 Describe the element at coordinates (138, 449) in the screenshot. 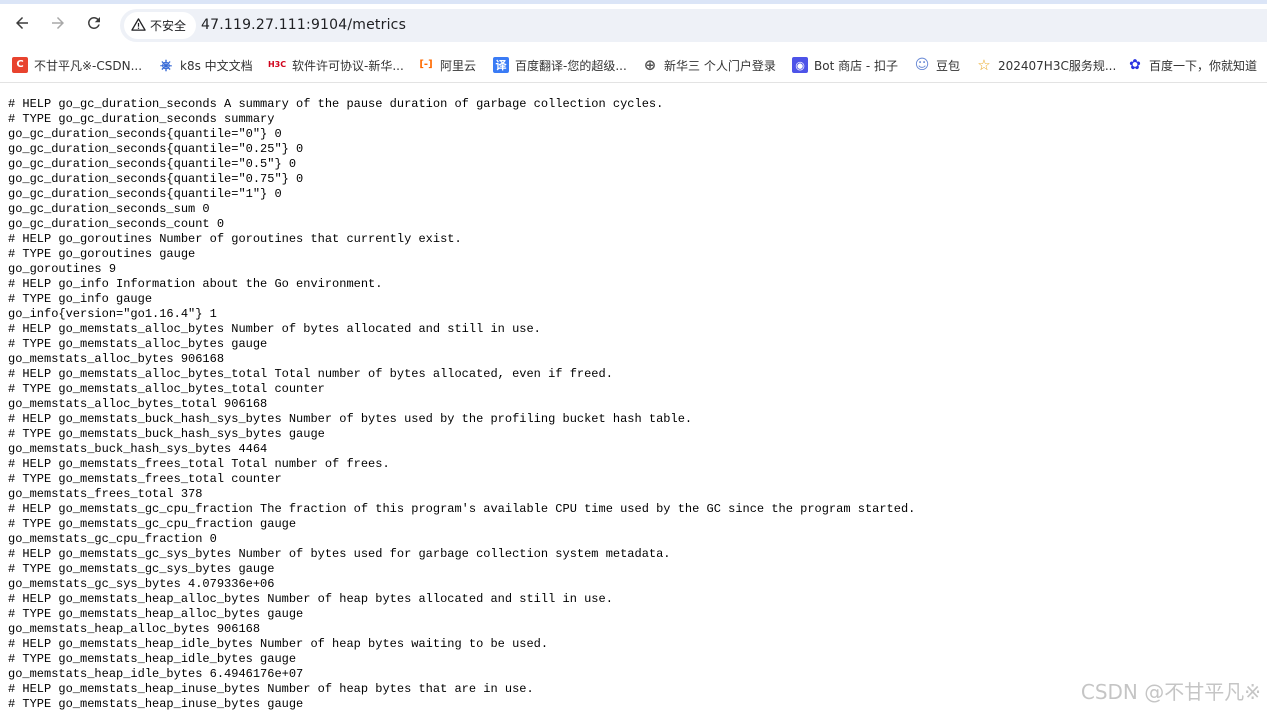

I see `metrics-line: go_memstats_buck_hash_sys_bytes 4464` at that location.